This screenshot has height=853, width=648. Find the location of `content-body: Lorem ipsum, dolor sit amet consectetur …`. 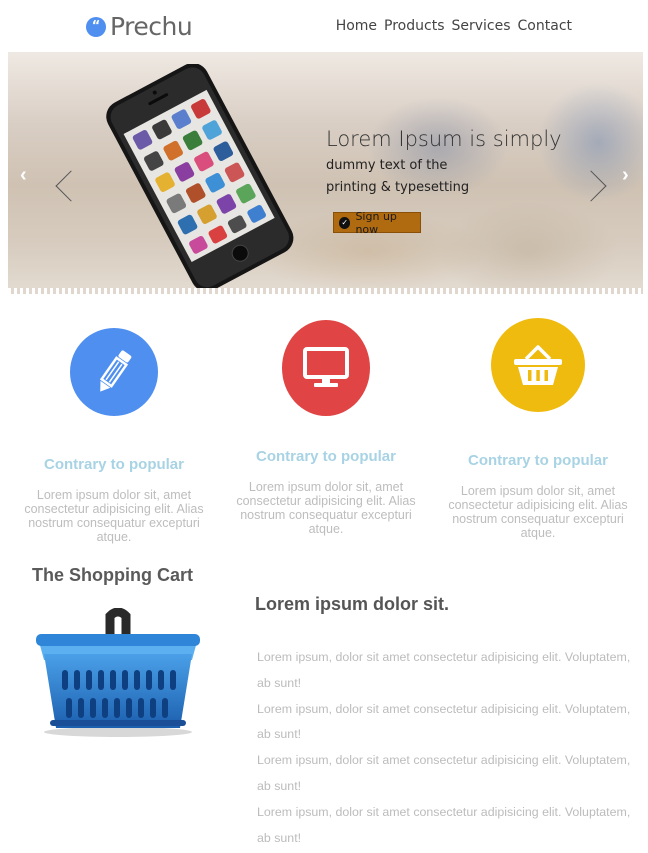

content-body: Lorem ipsum, dolor sit amet consectetur … is located at coordinates (452, 748).